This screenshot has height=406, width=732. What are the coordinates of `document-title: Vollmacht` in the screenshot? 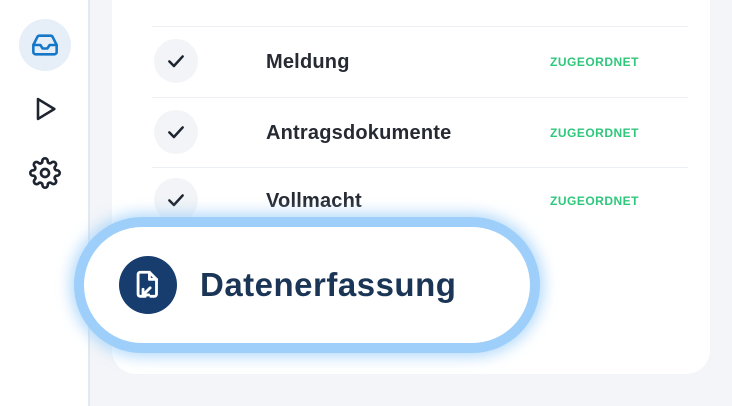 It's located at (314, 201).